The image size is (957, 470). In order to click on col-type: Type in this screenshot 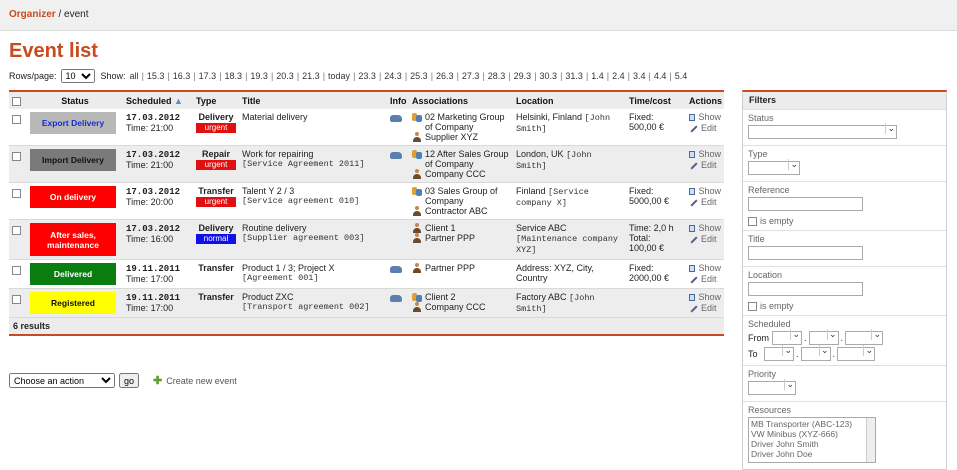, I will do `click(216, 100)`.